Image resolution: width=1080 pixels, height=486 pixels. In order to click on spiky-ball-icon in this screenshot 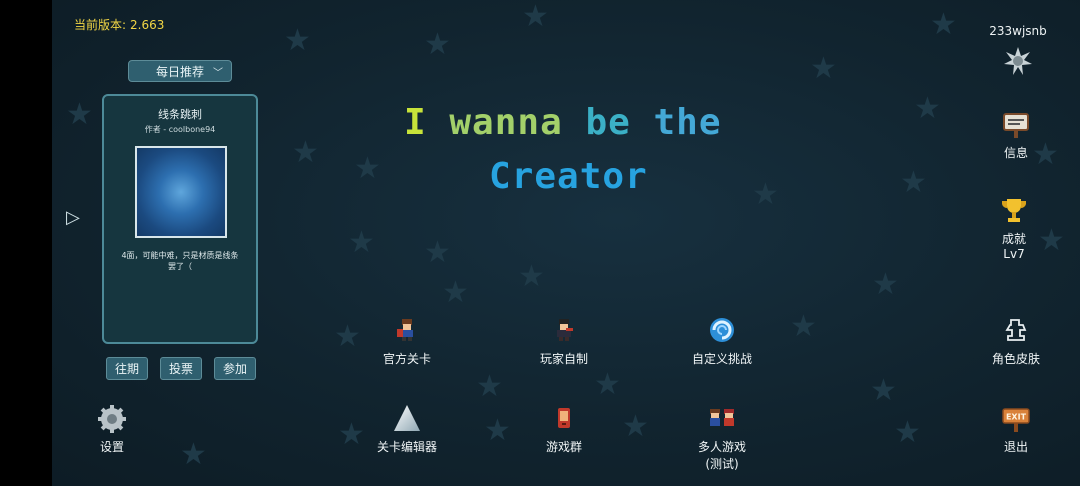, I will do `click(1018, 61)`.